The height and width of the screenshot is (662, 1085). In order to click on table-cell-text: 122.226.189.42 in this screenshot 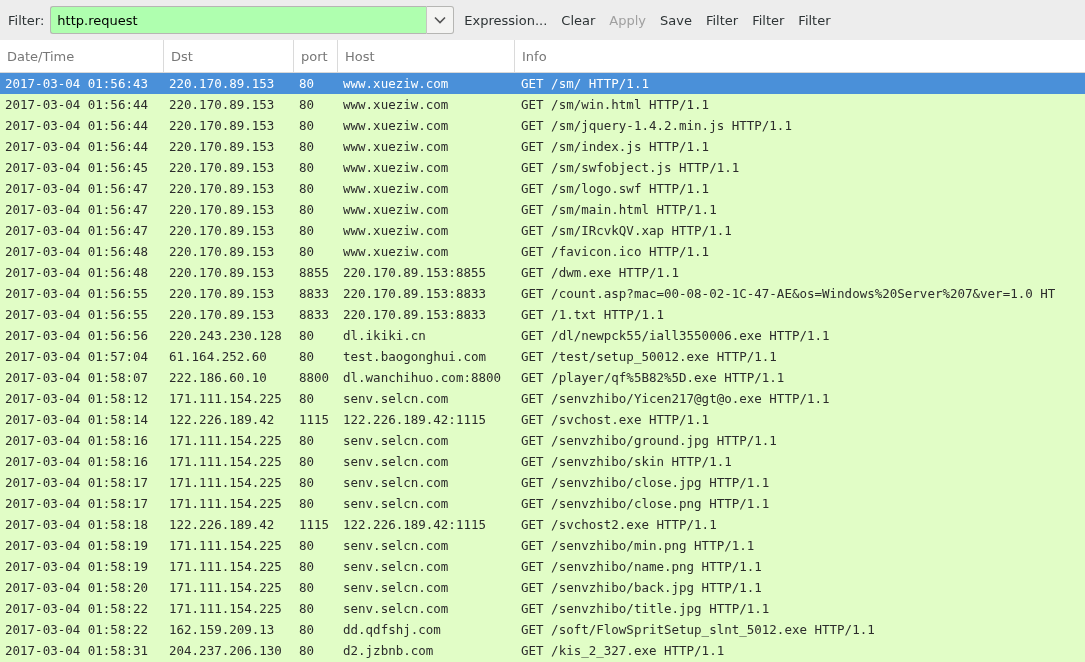, I will do `click(222, 419)`.